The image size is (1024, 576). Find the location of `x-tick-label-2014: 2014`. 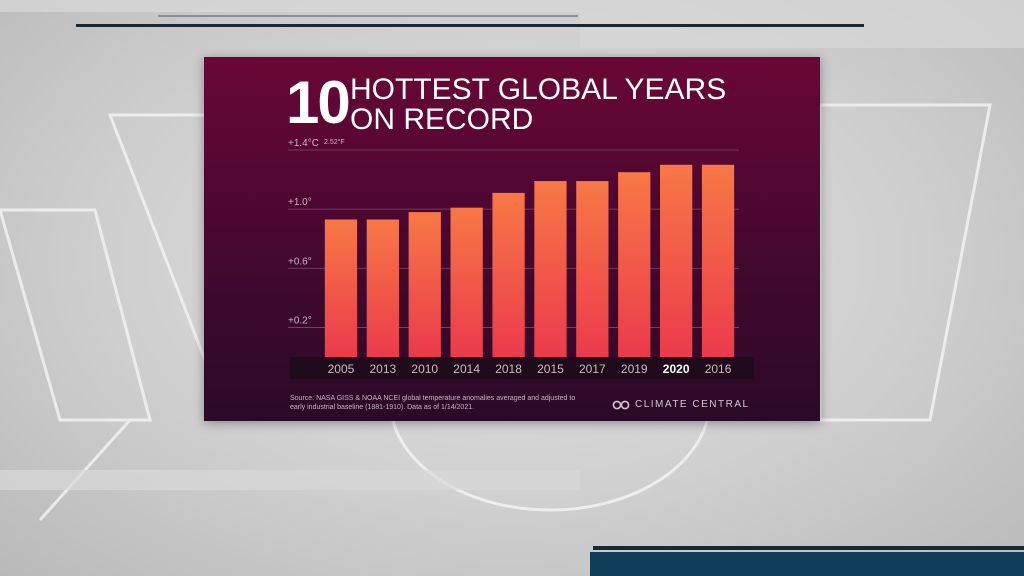

x-tick-label-2014: 2014 is located at coordinates (466, 369).